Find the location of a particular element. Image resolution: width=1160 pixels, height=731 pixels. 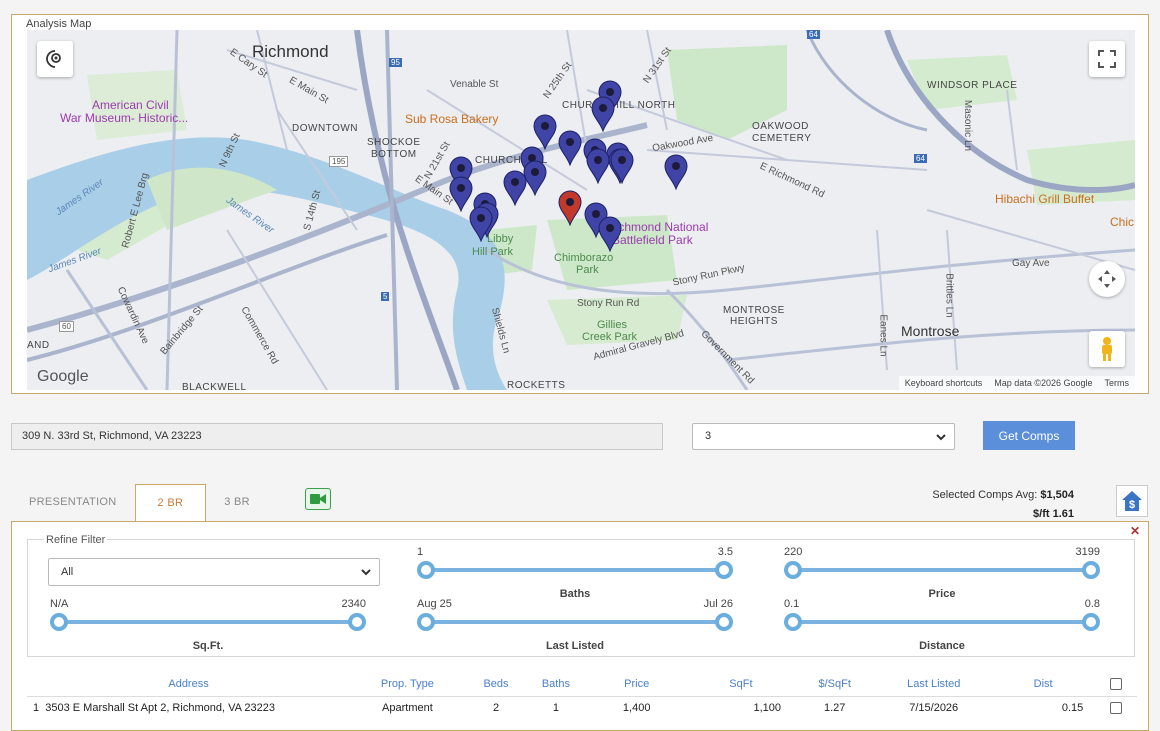

price-min: 220 is located at coordinates (793, 552).